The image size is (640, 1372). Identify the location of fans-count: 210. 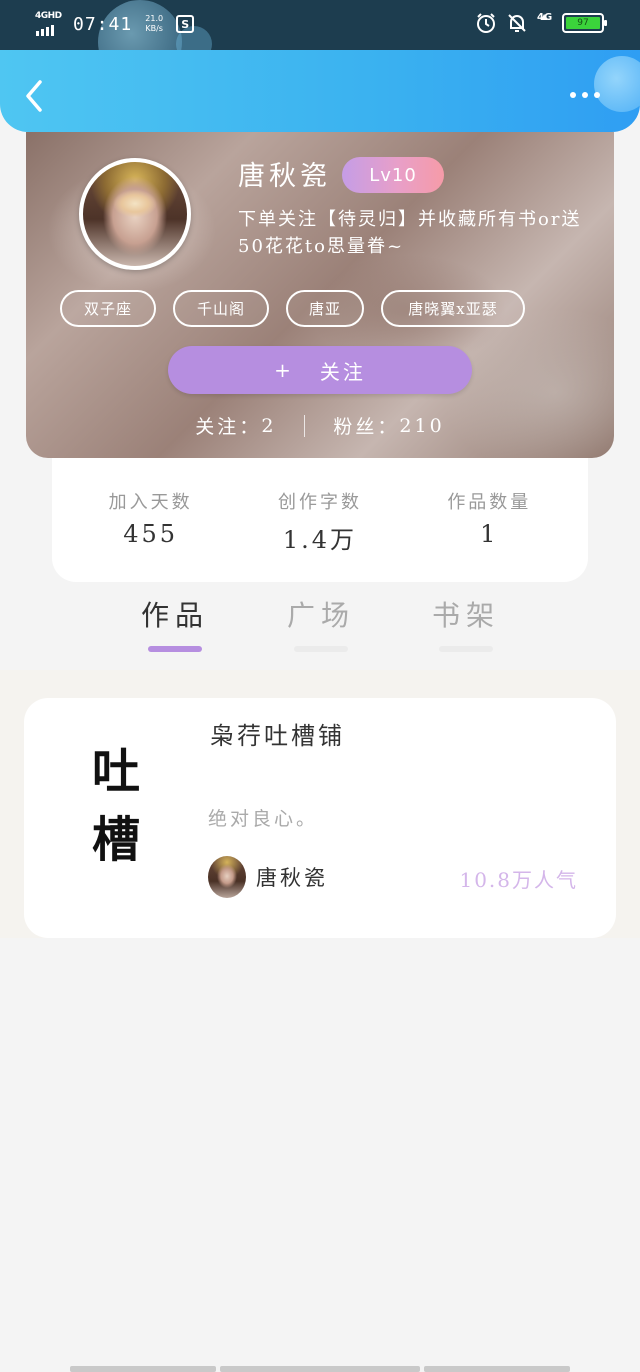
(421, 426).